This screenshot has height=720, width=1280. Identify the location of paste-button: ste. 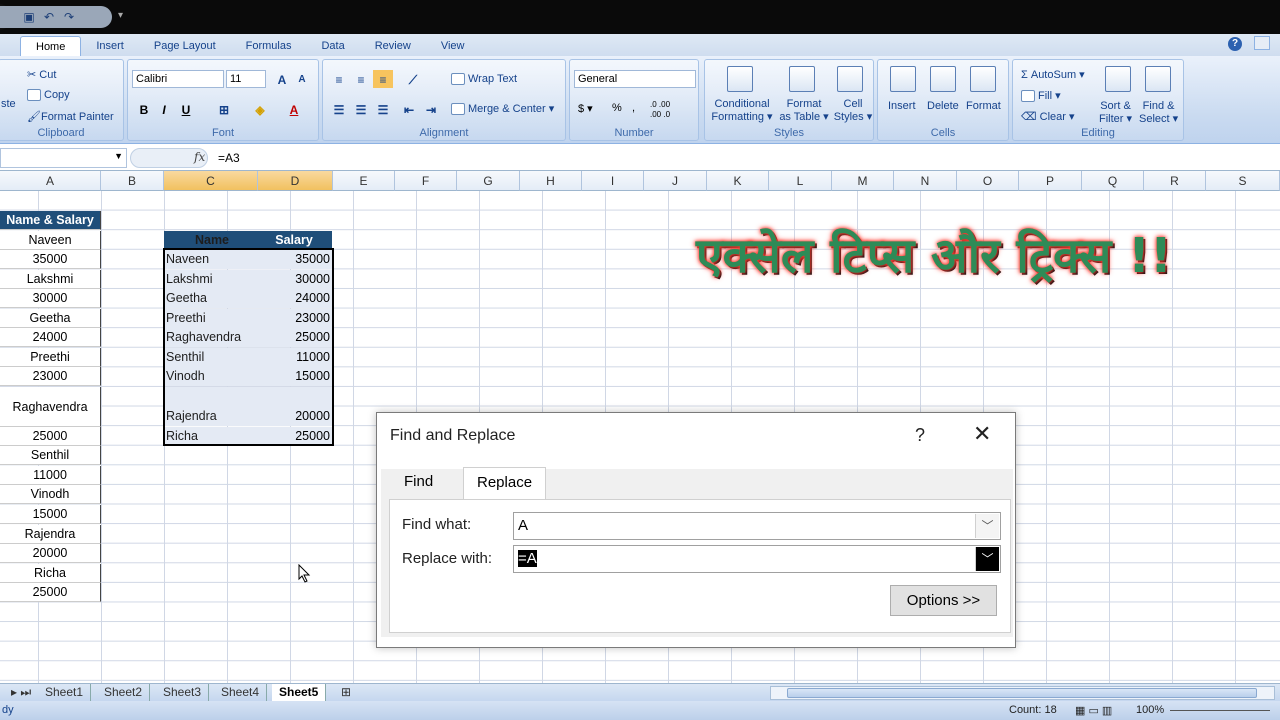
(8, 104).